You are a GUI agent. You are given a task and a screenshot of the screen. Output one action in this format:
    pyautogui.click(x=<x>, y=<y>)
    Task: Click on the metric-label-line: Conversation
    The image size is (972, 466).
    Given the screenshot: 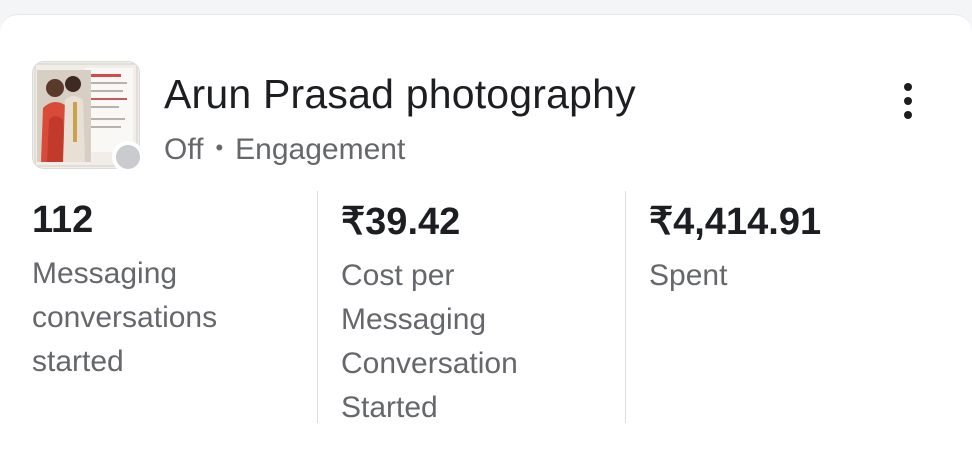 What is the action you would take?
    pyautogui.click(x=429, y=363)
    